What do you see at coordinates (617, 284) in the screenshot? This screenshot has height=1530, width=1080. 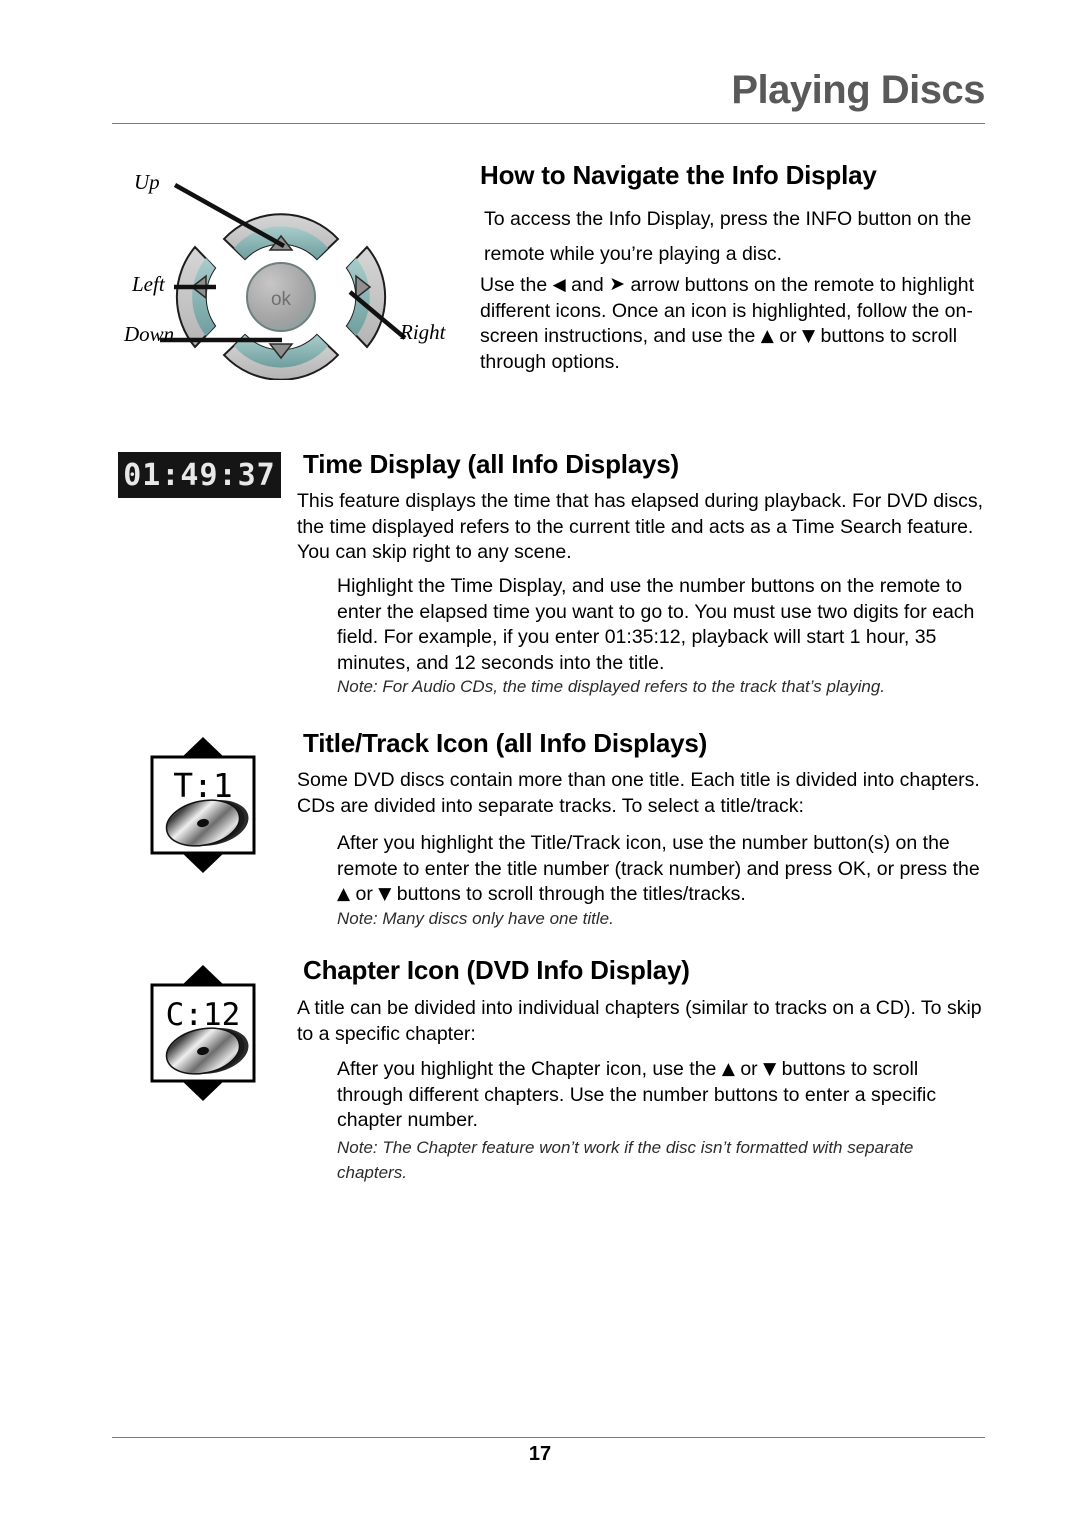 I see `right-arrow-icon: ➤` at bounding box center [617, 284].